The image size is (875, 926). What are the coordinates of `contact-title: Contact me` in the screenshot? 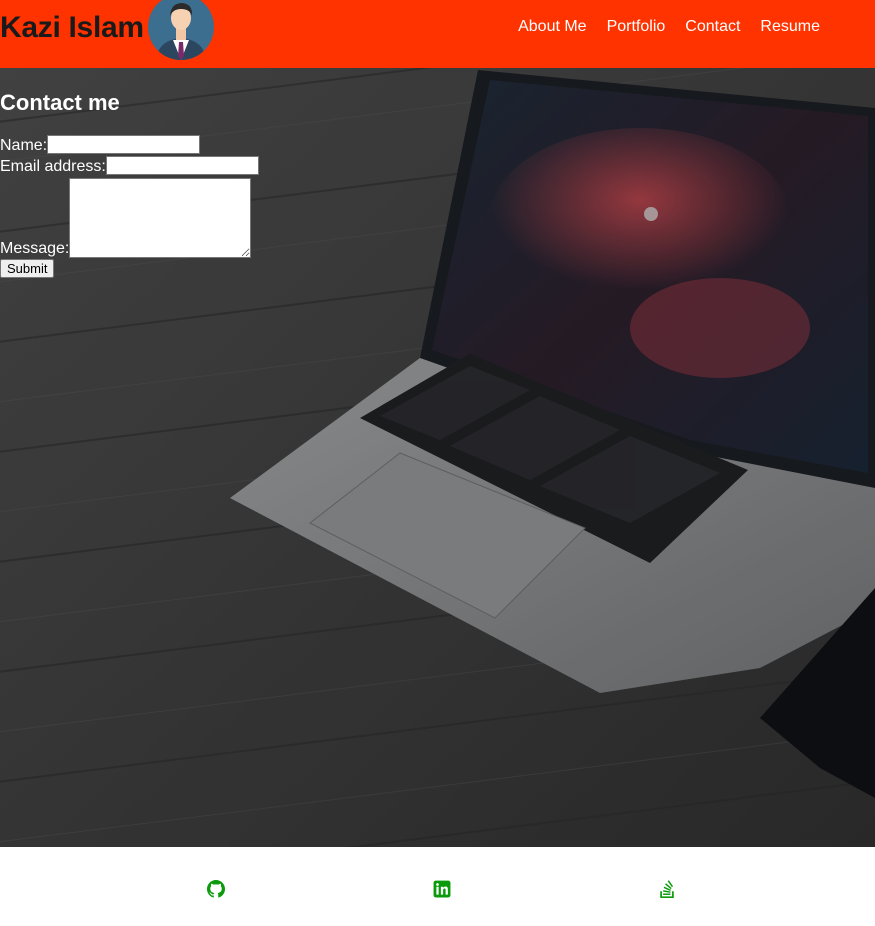 It's located at (60, 102).